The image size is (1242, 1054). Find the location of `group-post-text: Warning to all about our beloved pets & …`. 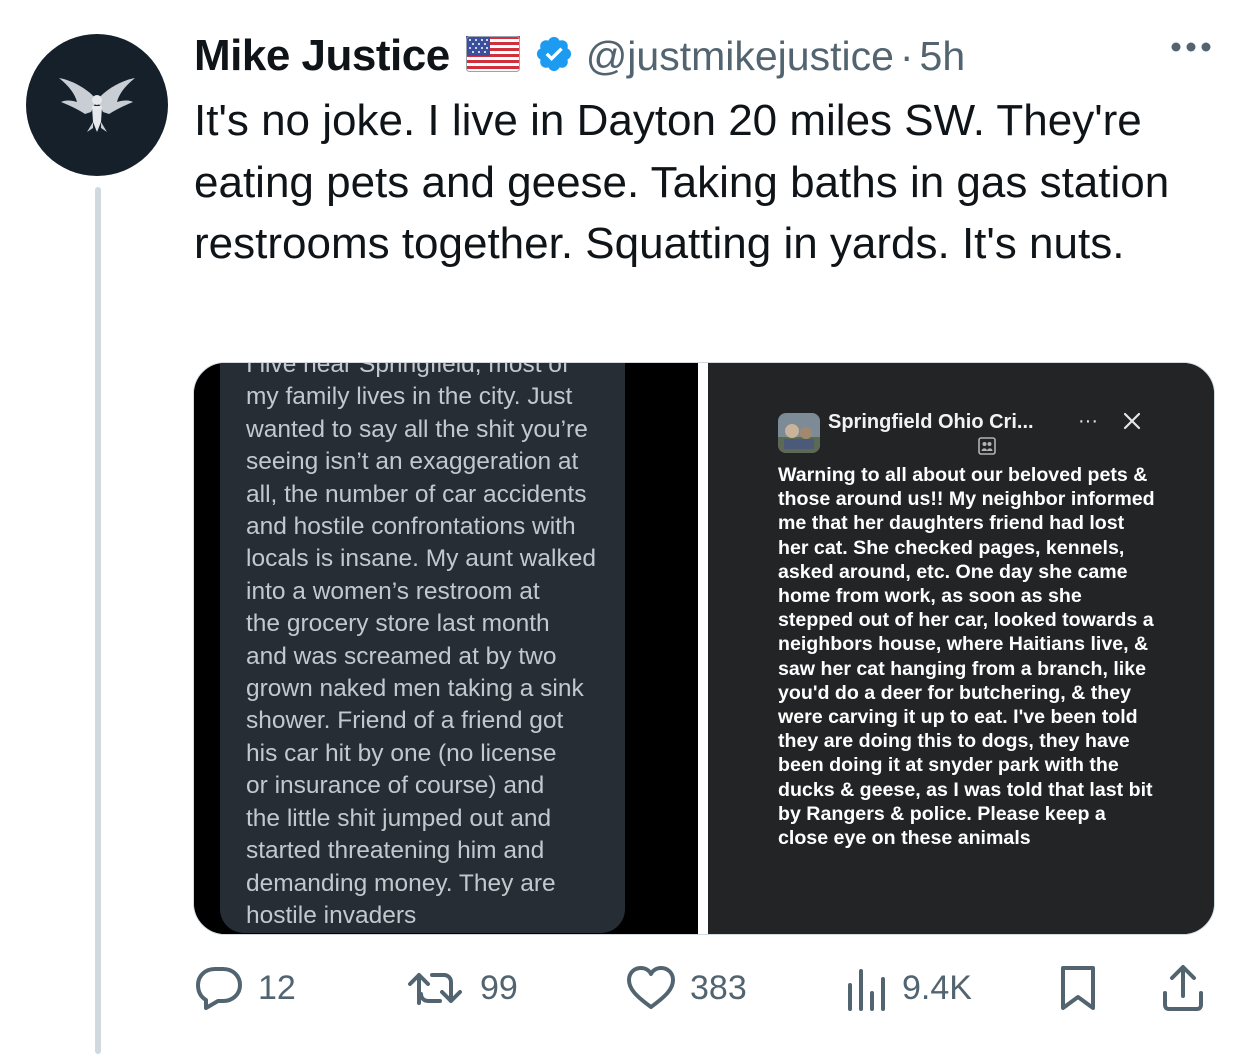

group-post-text: Warning to all about our beloved pets & … is located at coordinates (966, 657).